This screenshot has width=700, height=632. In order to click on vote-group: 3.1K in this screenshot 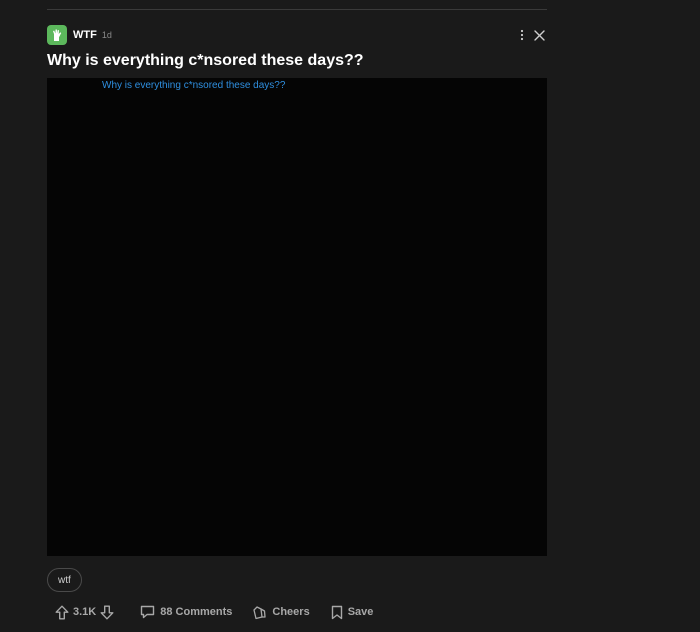, I will do `click(84, 612)`.